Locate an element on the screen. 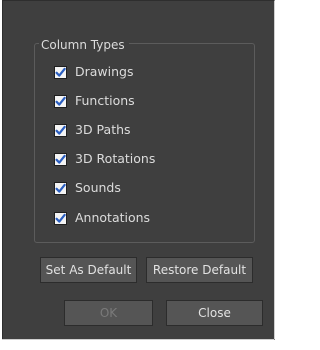 The height and width of the screenshot is (350, 320). close-button: Close is located at coordinates (214, 313).